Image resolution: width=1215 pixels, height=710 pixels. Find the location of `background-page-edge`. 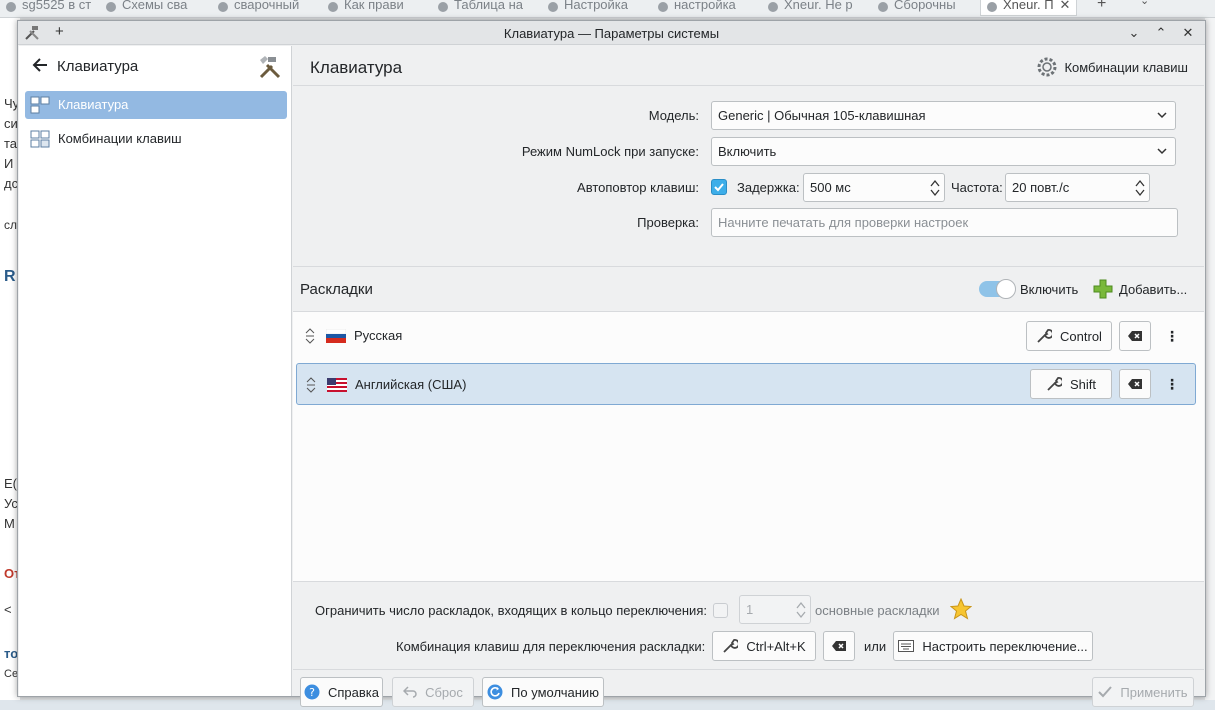

background-page-edge is located at coordinates (1210, 364).